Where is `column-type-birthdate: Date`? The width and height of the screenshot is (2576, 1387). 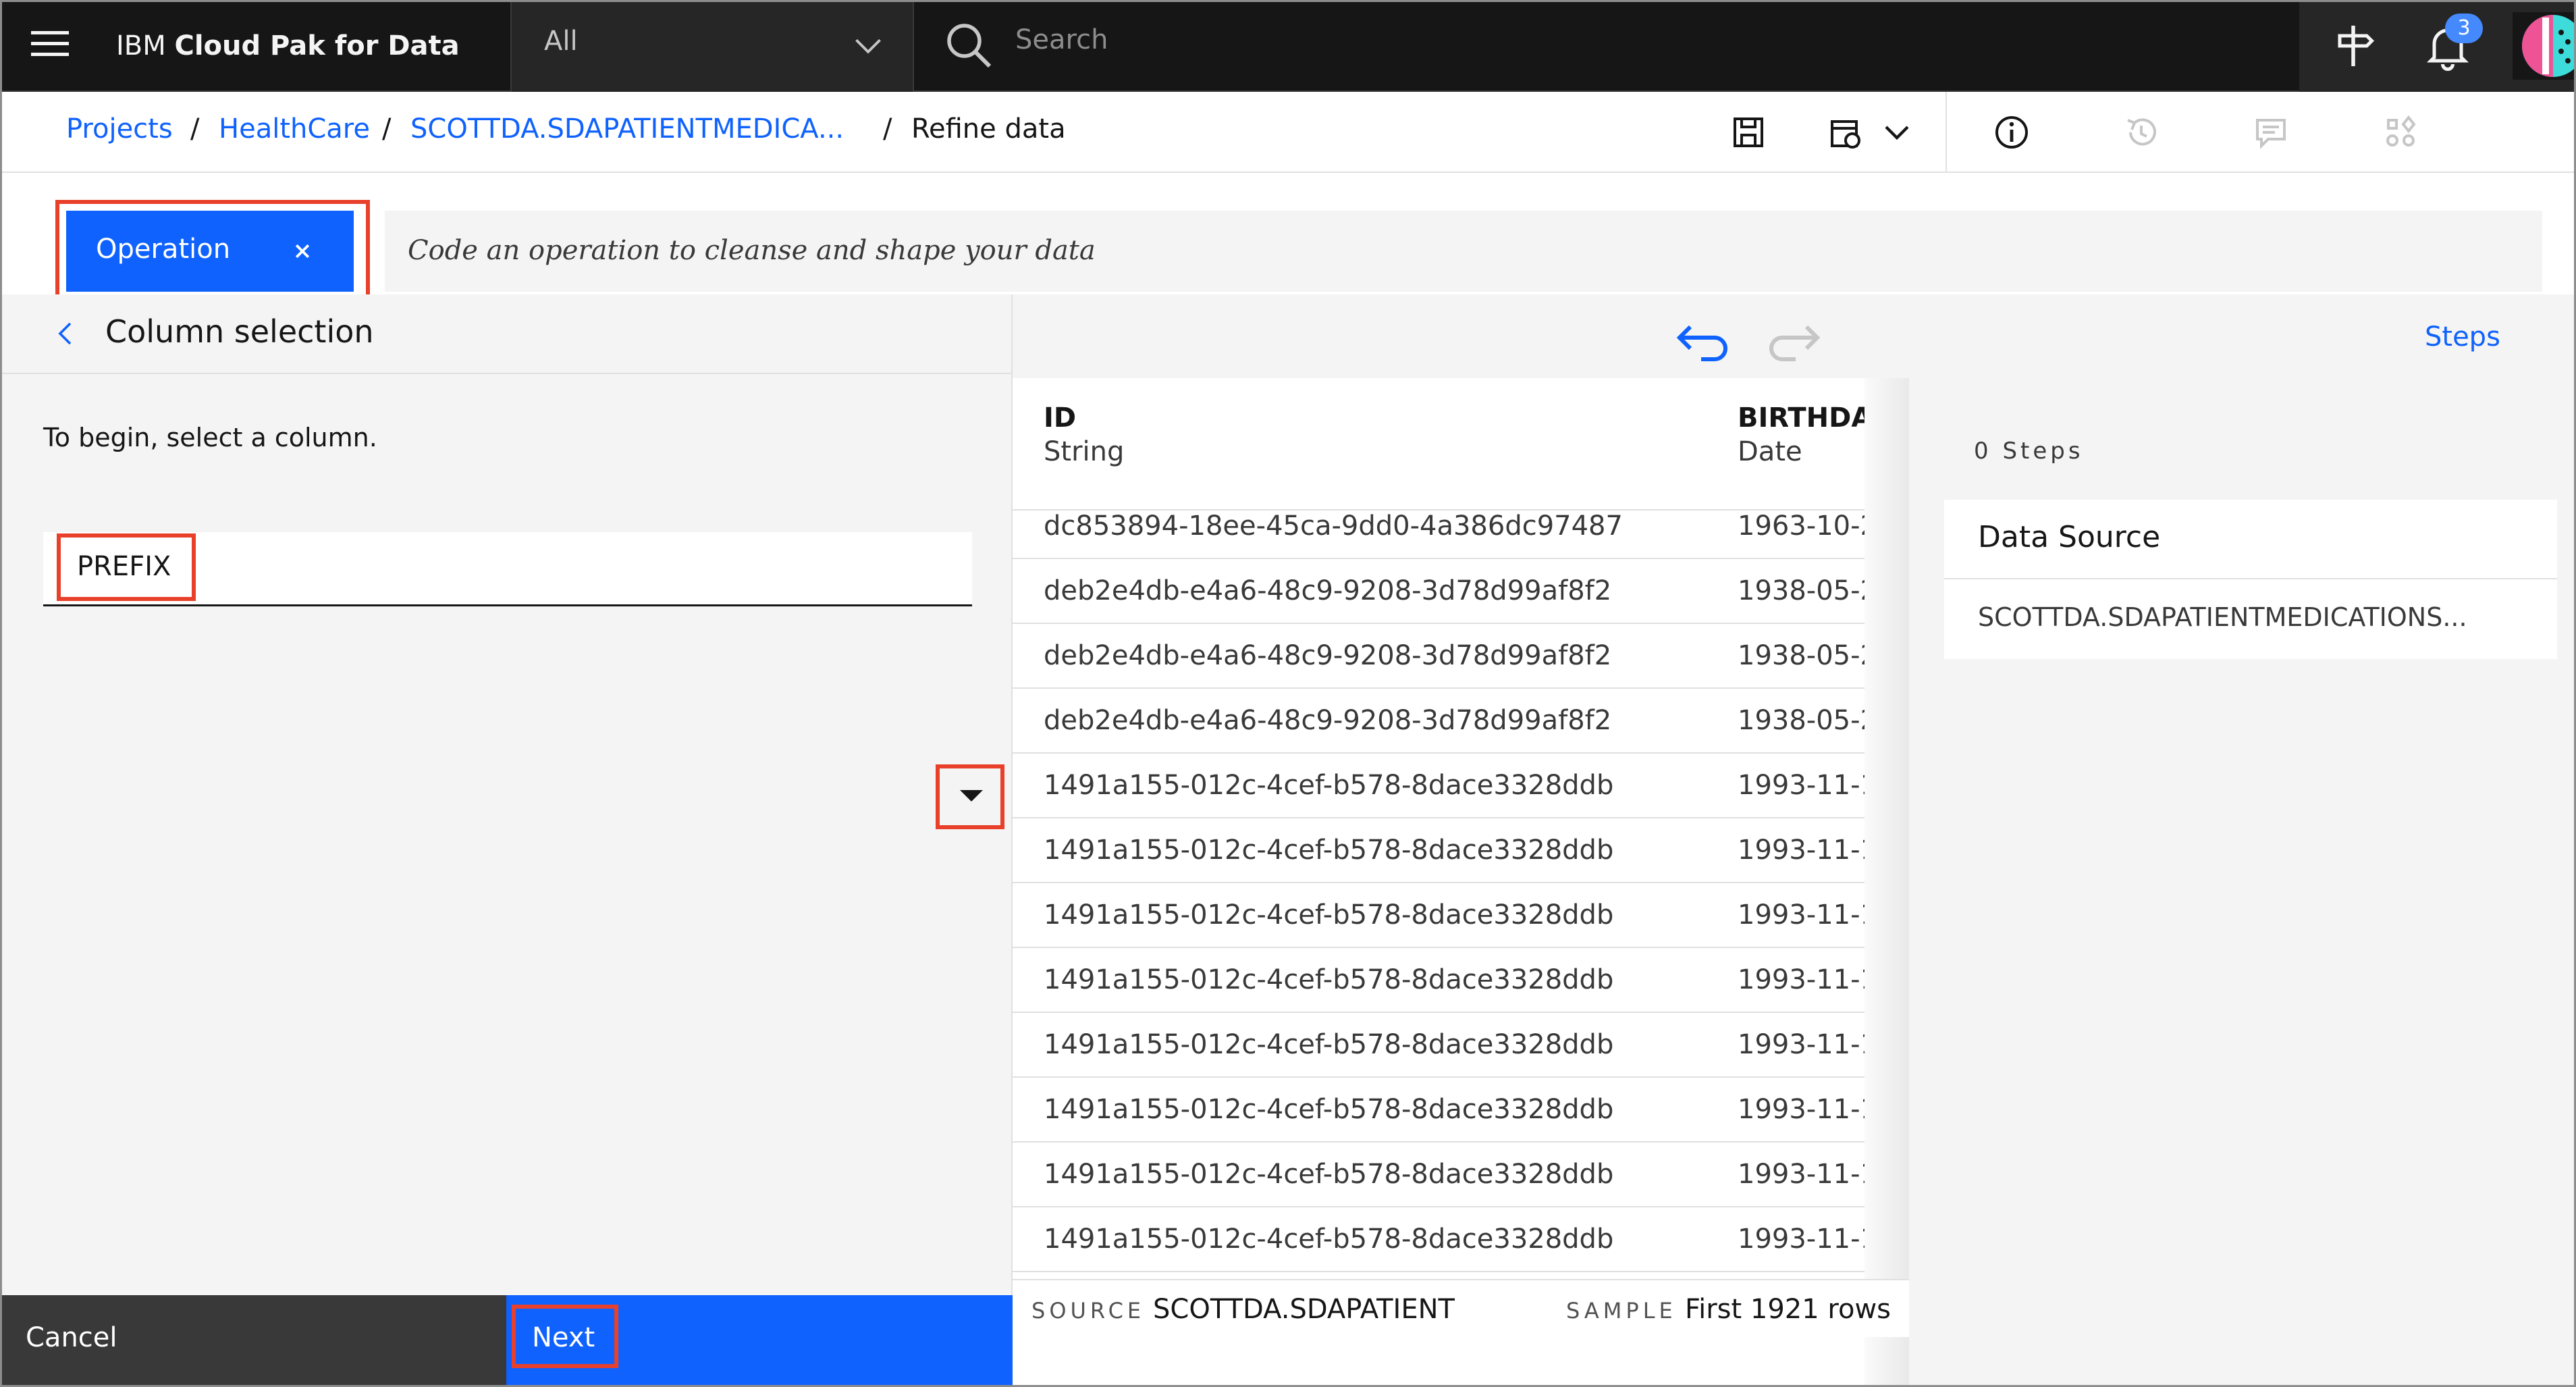
column-type-birthdate: Date is located at coordinates (1770, 451).